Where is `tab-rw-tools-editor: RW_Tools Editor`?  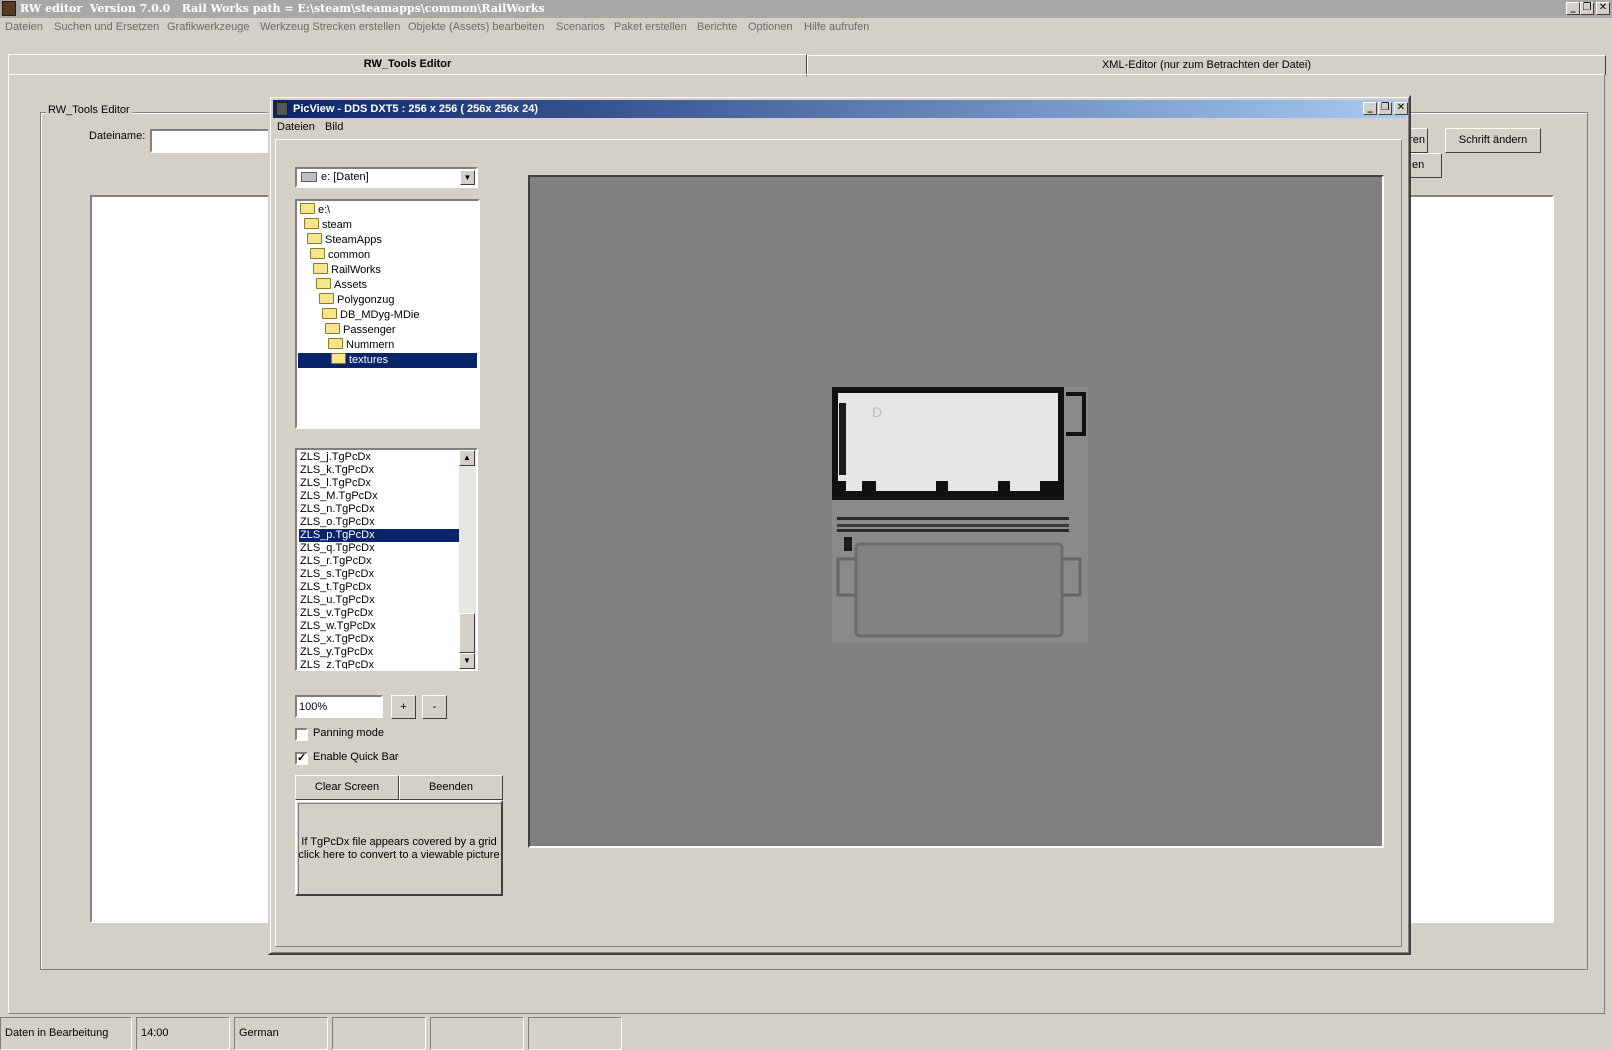
tab-rw-tools-editor: RW_Tools Editor is located at coordinates (407, 65).